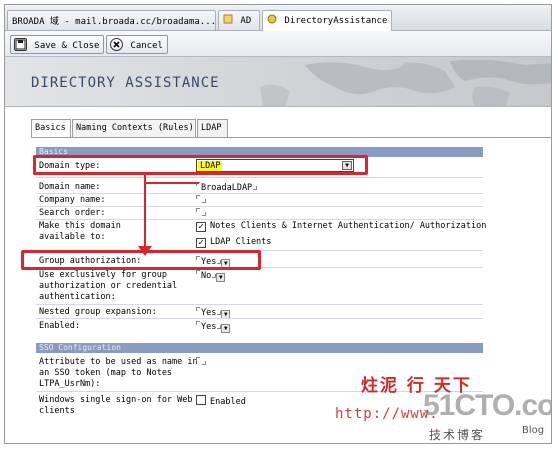 This screenshot has width=558, height=450. Describe the element at coordinates (239, 20) in the screenshot. I see `tab-ad: AD ×` at that location.